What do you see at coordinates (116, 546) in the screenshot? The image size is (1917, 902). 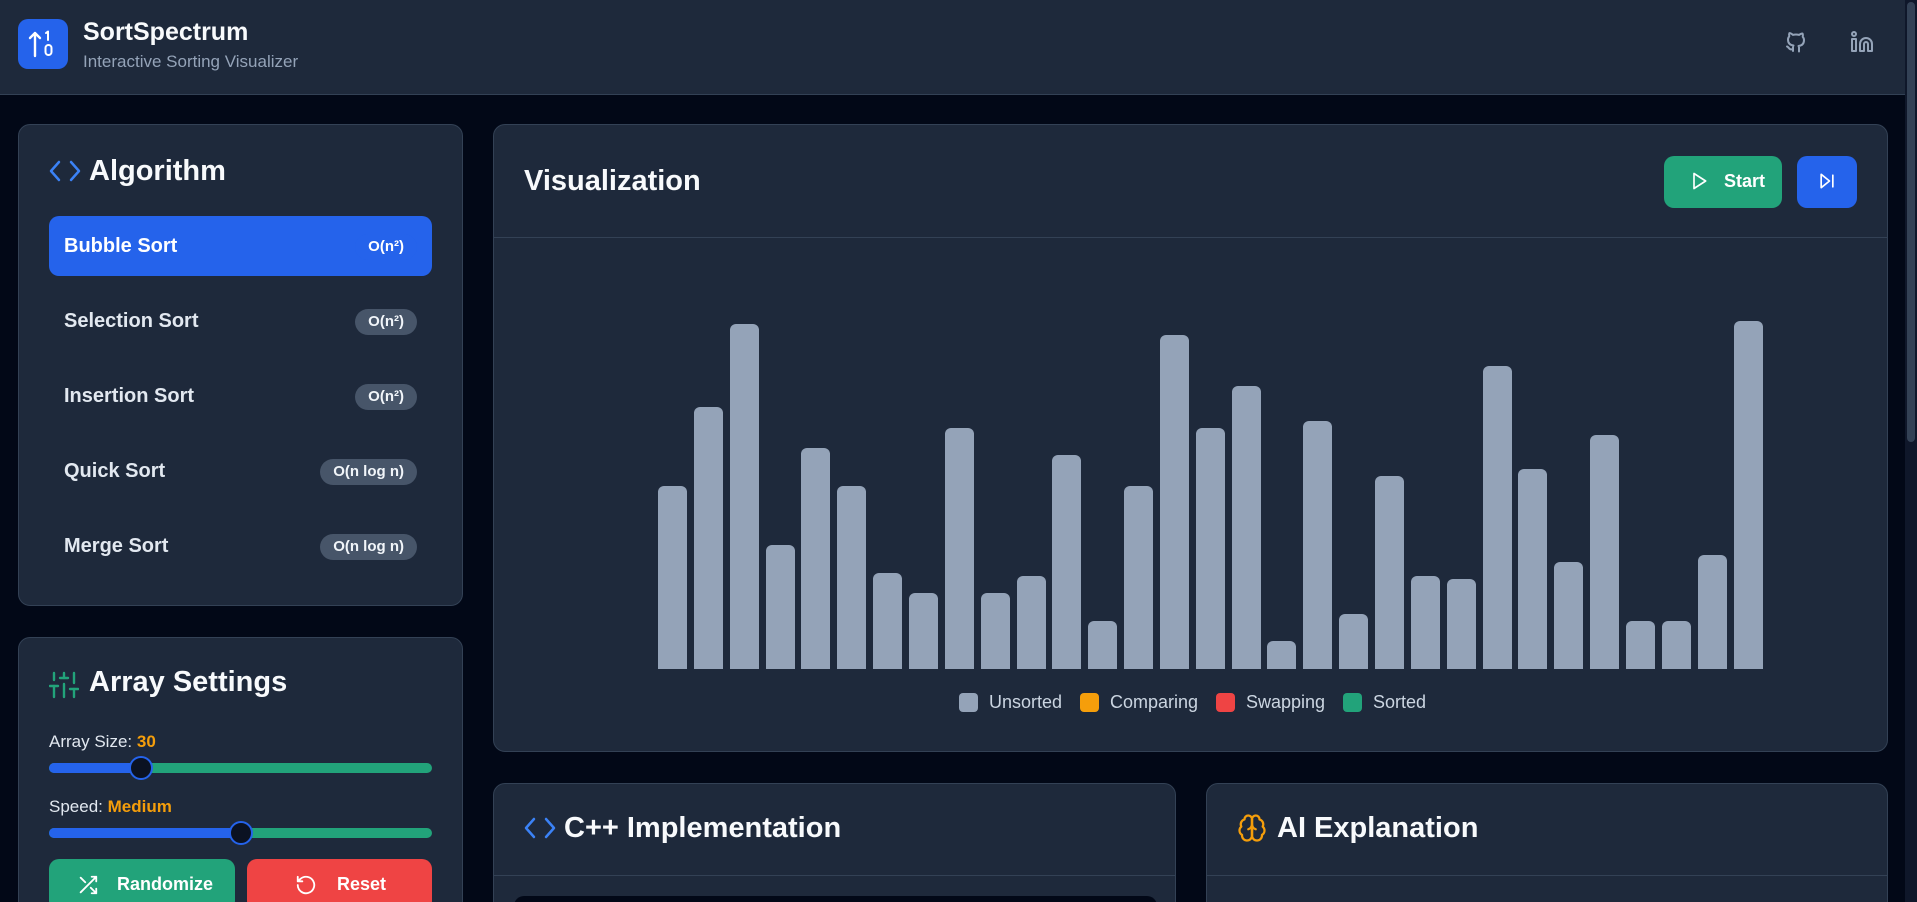 I see `algo-name: Merge Sort` at bounding box center [116, 546].